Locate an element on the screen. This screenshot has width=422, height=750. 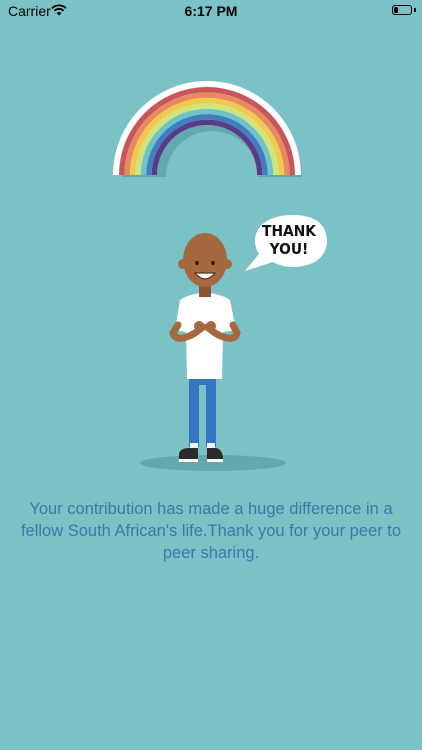
status-bar: Carrier 6:17 PM is located at coordinates (211, 11).